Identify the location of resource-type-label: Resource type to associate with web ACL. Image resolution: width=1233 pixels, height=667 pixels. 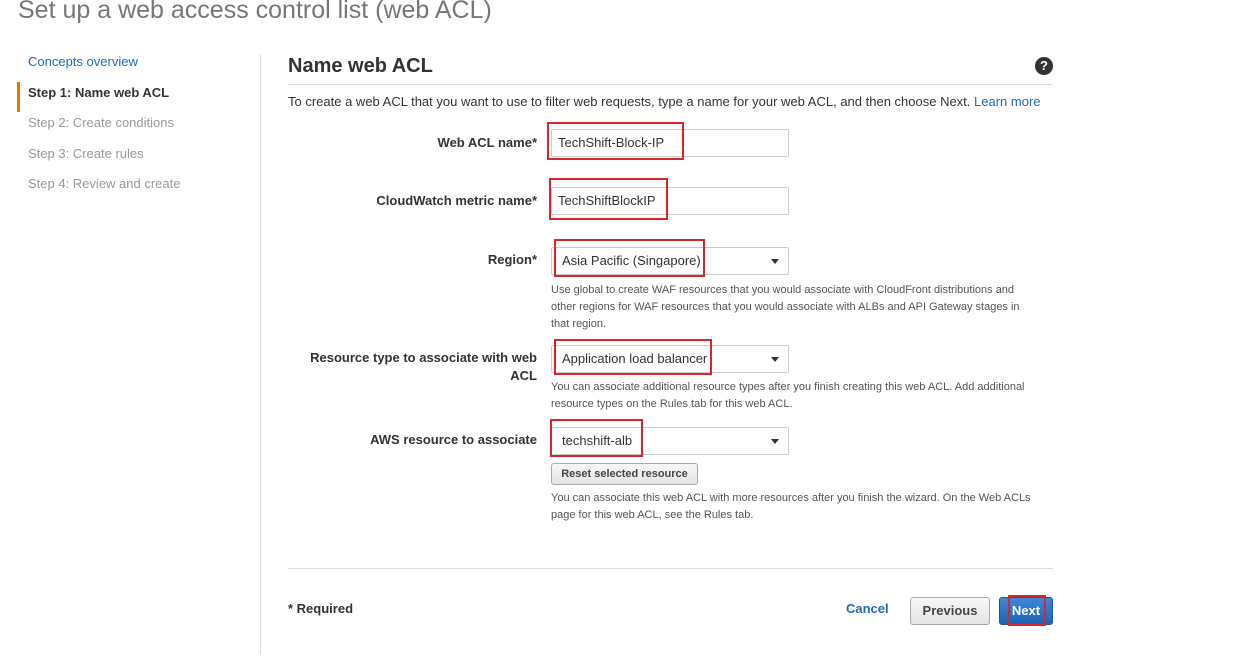
(423, 366).